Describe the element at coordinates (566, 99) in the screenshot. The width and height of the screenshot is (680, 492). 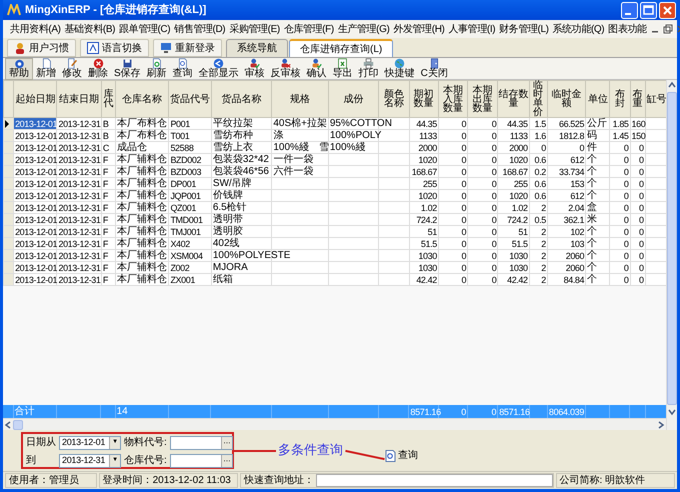
I see `column-header: 临时金额` at that location.